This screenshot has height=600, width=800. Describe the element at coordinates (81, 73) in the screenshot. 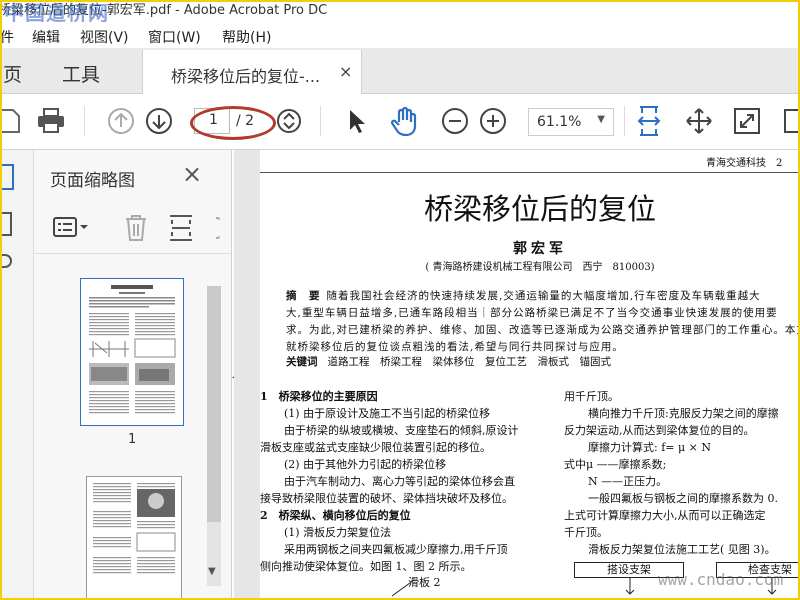

I see `tab-tools: 工具` at that location.